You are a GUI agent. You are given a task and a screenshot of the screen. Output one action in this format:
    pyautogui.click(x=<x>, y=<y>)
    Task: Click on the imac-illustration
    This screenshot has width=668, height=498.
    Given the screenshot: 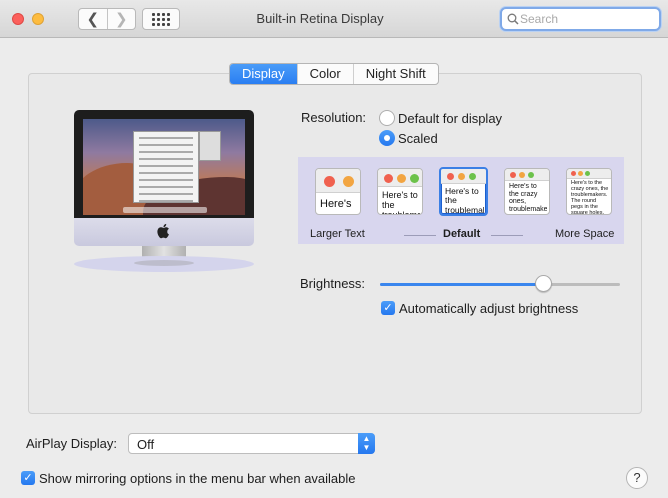 What is the action you would take?
    pyautogui.click(x=164, y=191)
    